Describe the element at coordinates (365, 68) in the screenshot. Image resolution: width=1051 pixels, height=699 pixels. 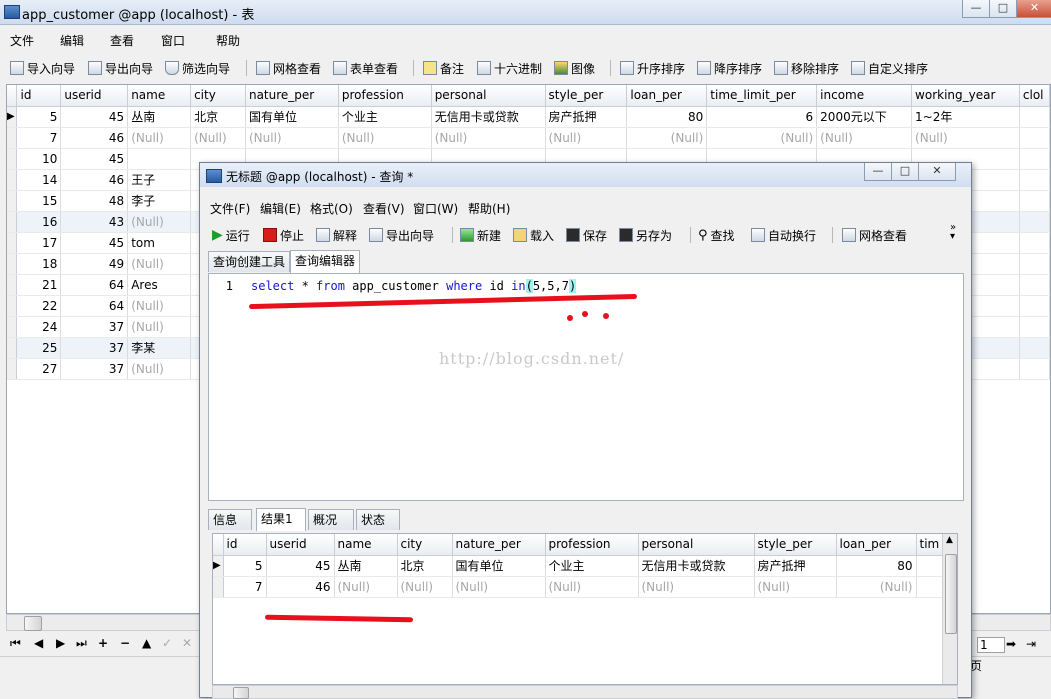
I see `form-view-button: 表单查看` at that location.